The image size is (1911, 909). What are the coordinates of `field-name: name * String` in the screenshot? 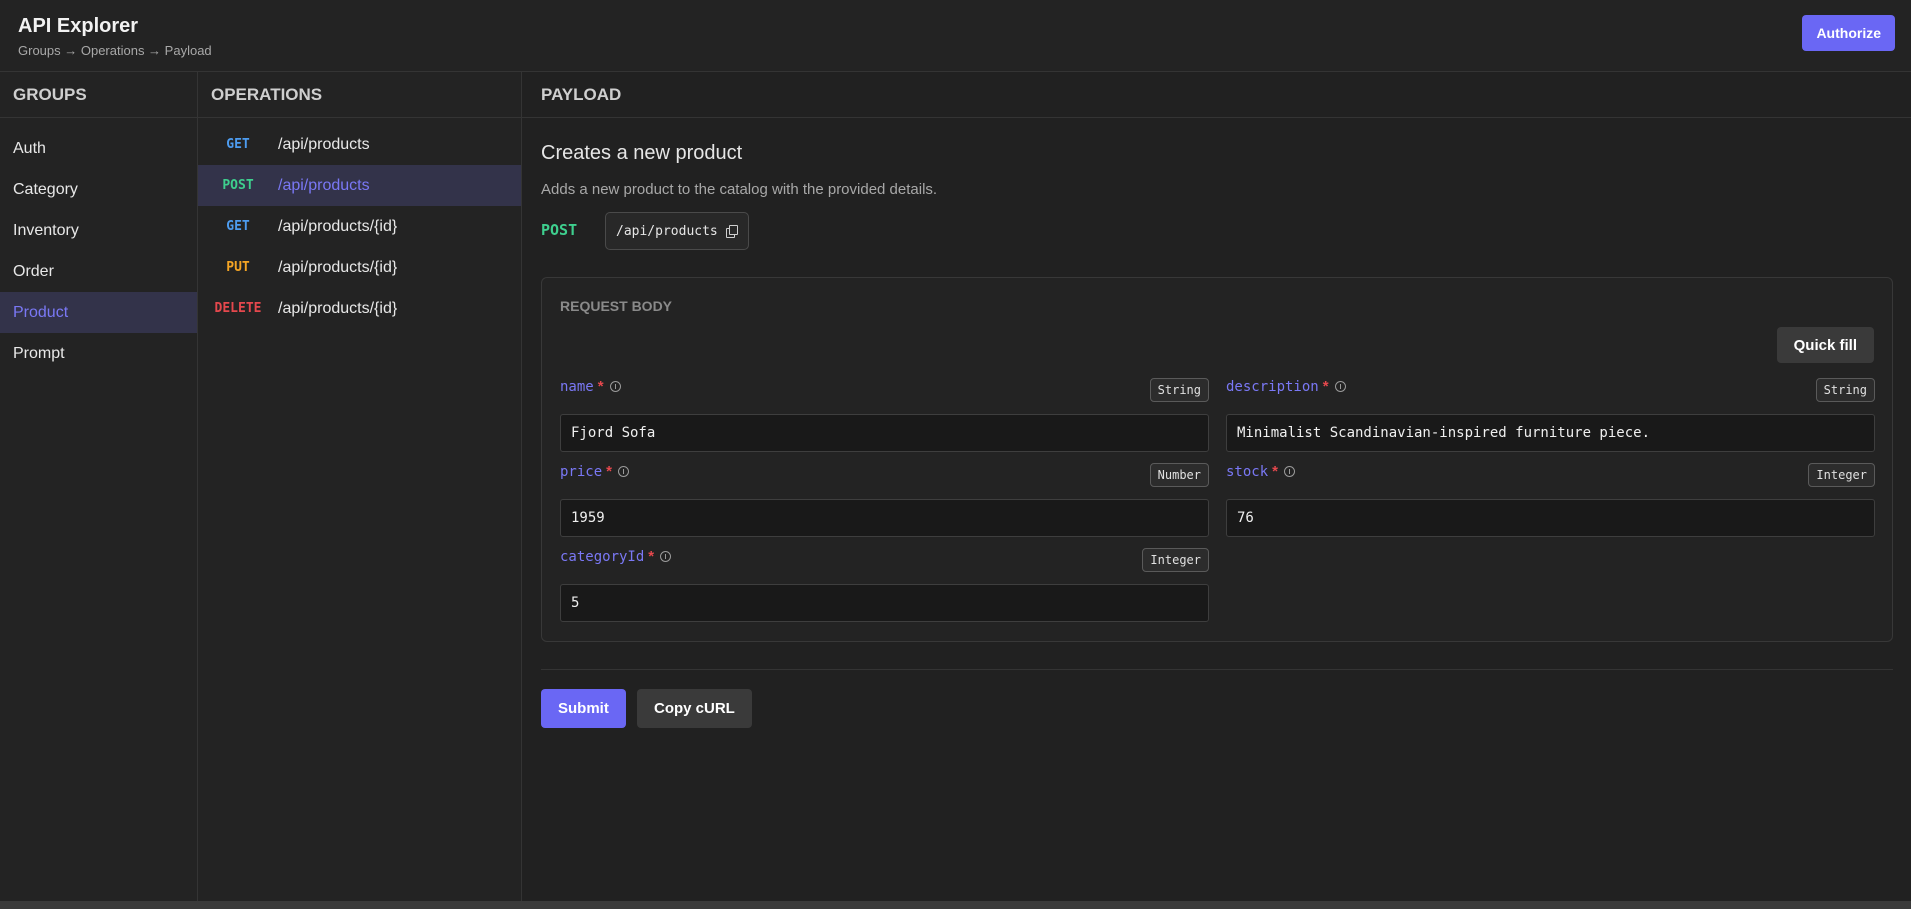 It's located at (884, 415).